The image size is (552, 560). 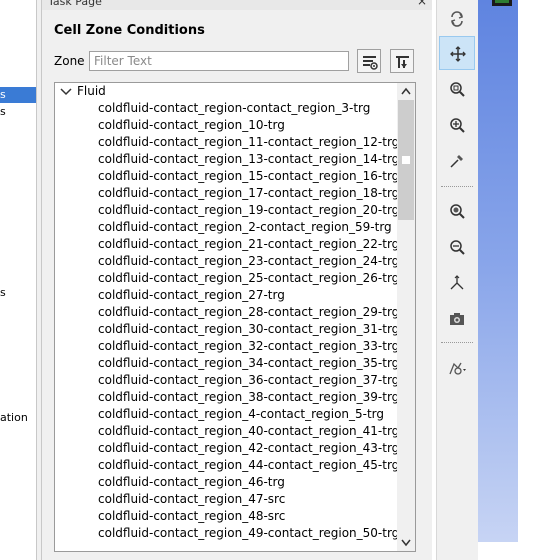 What do you see at coordinates (18, 95) in the screenshot?
I see `outline-tree-item-selected: s` at bounding box center [18, 95].